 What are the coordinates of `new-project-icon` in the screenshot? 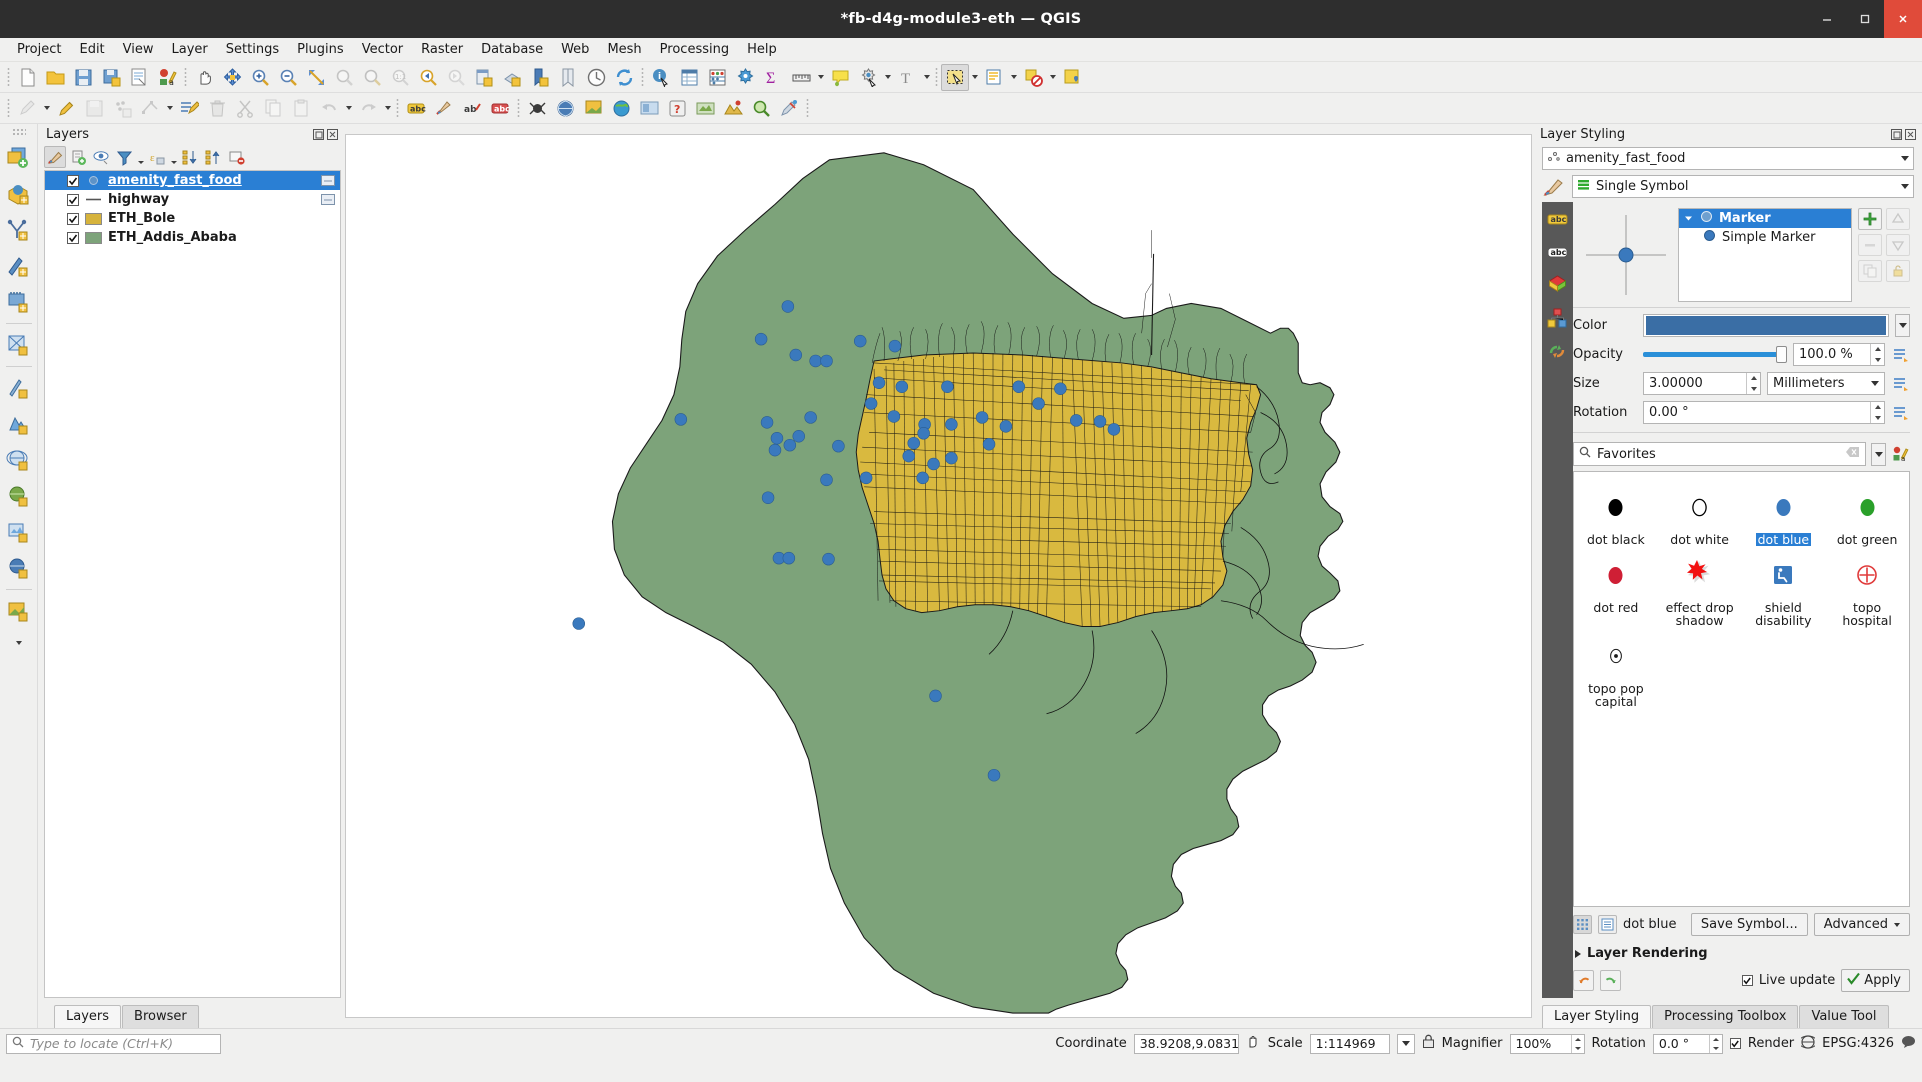 It's located at (27, 77).